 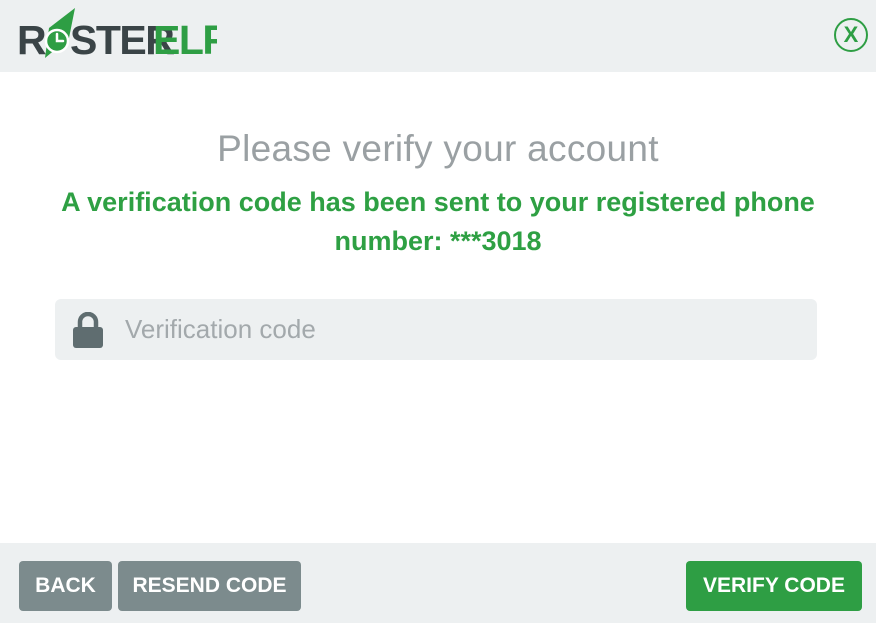 I want to click on close-button: X, so click(x=851, y=35).